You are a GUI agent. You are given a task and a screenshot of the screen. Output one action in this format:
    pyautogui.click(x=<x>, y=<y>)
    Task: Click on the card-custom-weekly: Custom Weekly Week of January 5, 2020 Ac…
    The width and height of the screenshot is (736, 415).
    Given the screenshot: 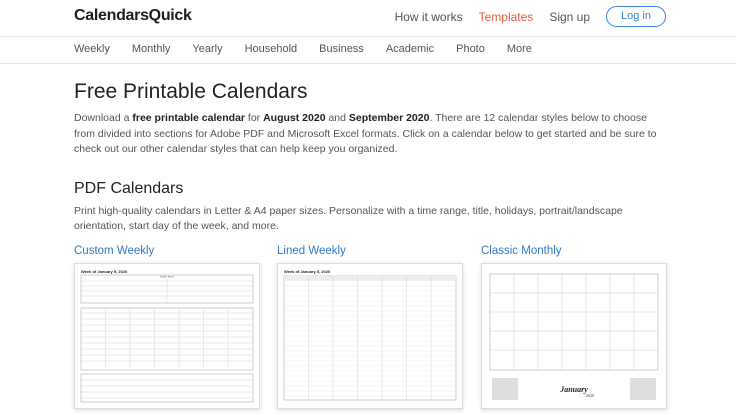 What is the action you would take?
    pyautogui.click(x=167, y=327)
    